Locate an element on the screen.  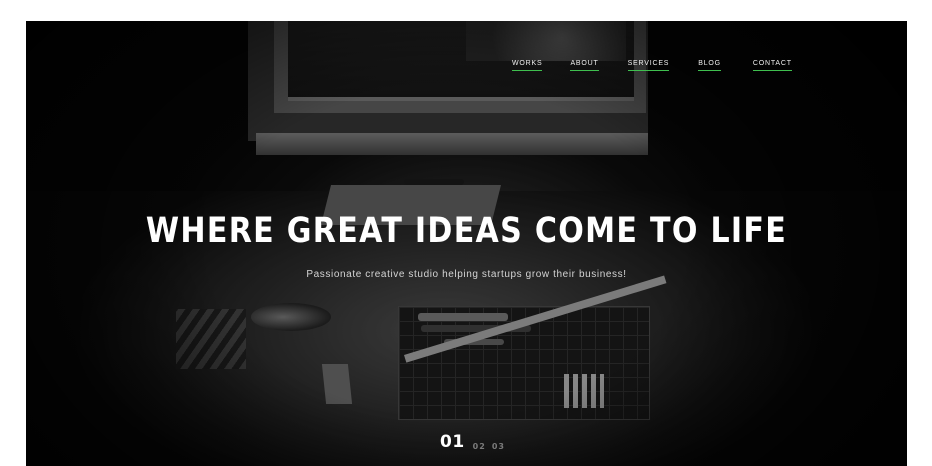
pager-item-02: 02 is located at coordinates (479, 446).